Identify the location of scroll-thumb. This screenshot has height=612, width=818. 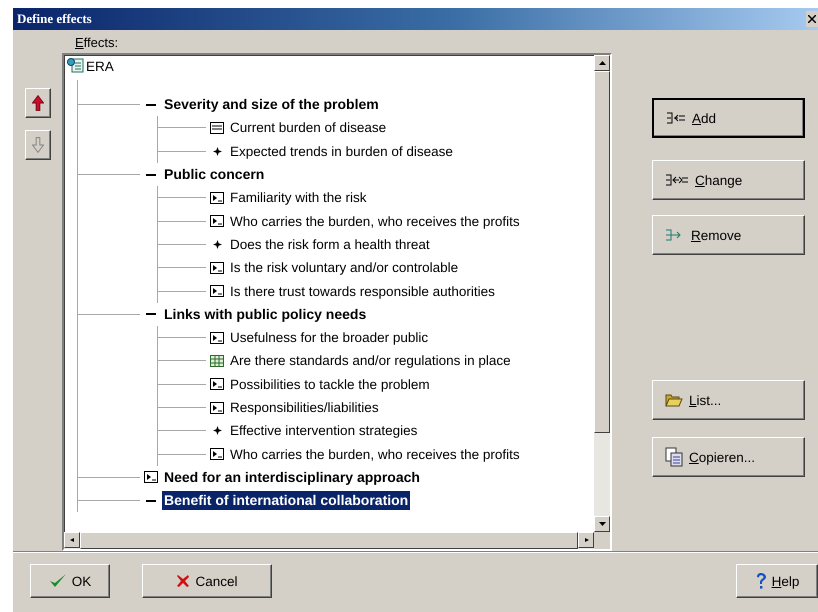
(602, 252).